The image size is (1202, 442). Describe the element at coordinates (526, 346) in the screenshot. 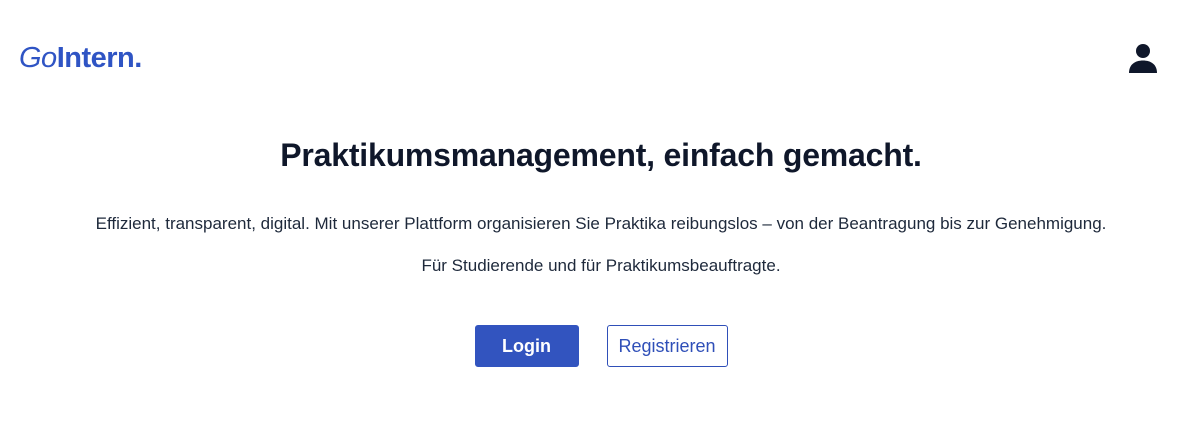

I see `login-button: Login` at that location.